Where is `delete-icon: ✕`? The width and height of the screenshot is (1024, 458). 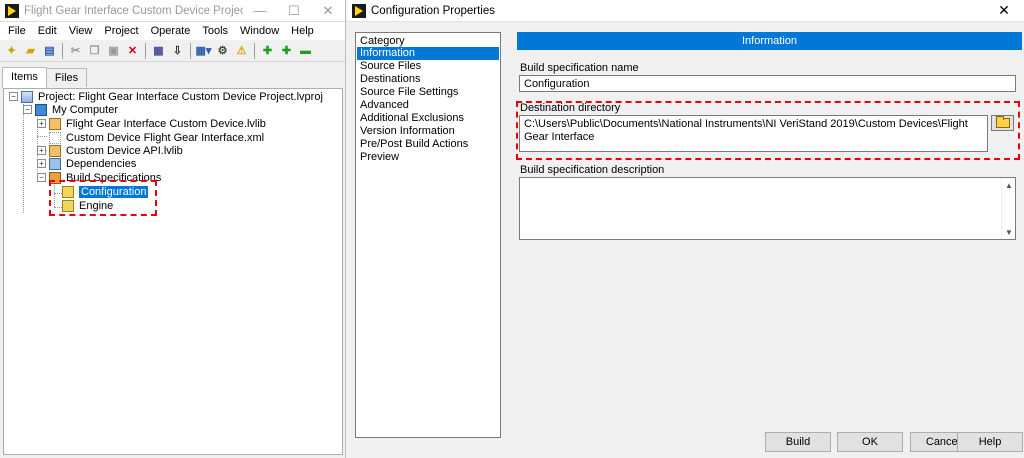
delete-icon: ✕ is located at coordinates (132, 50).